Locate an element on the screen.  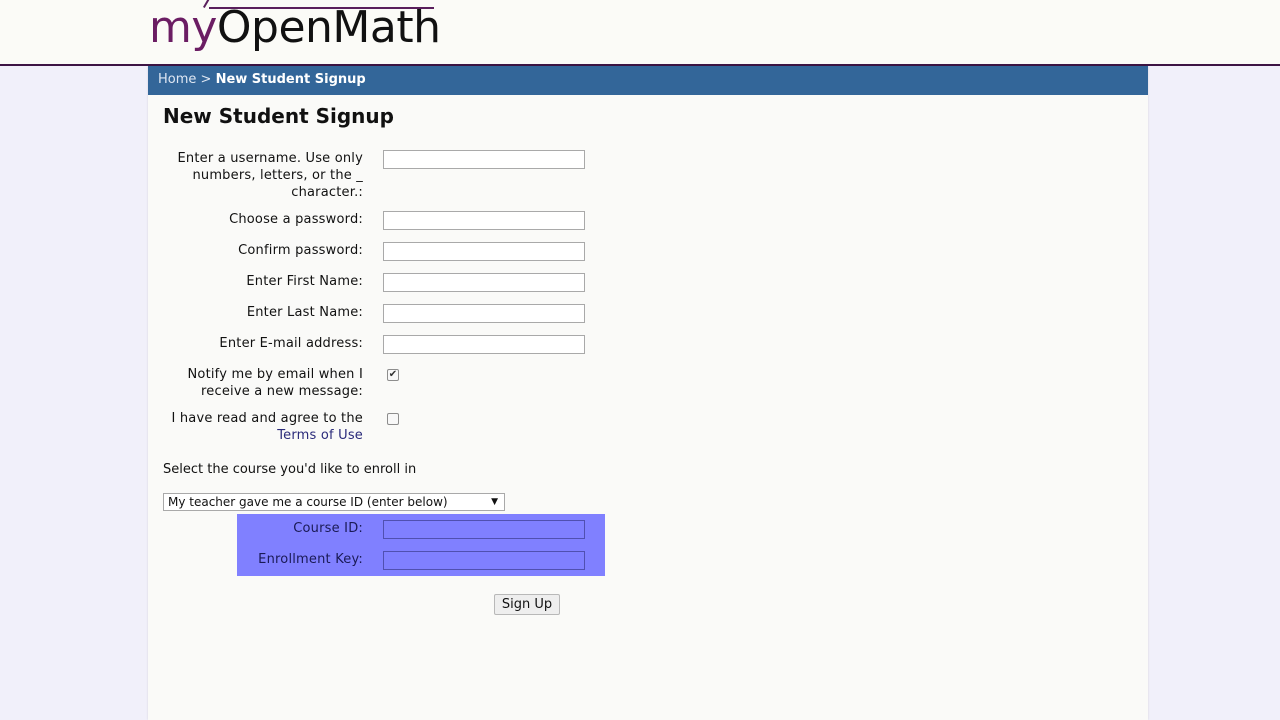
logo-hat-line is located at coordinates (321, 8).